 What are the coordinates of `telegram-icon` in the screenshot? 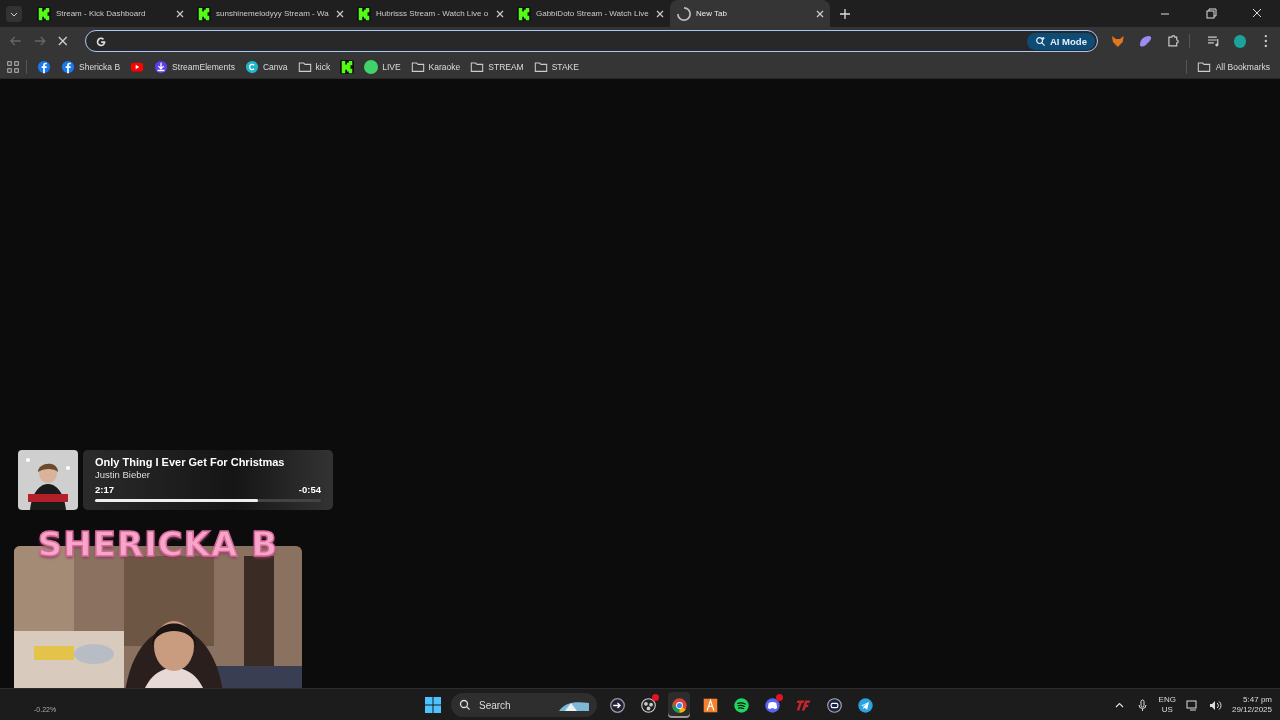 It's located at (865, 705).